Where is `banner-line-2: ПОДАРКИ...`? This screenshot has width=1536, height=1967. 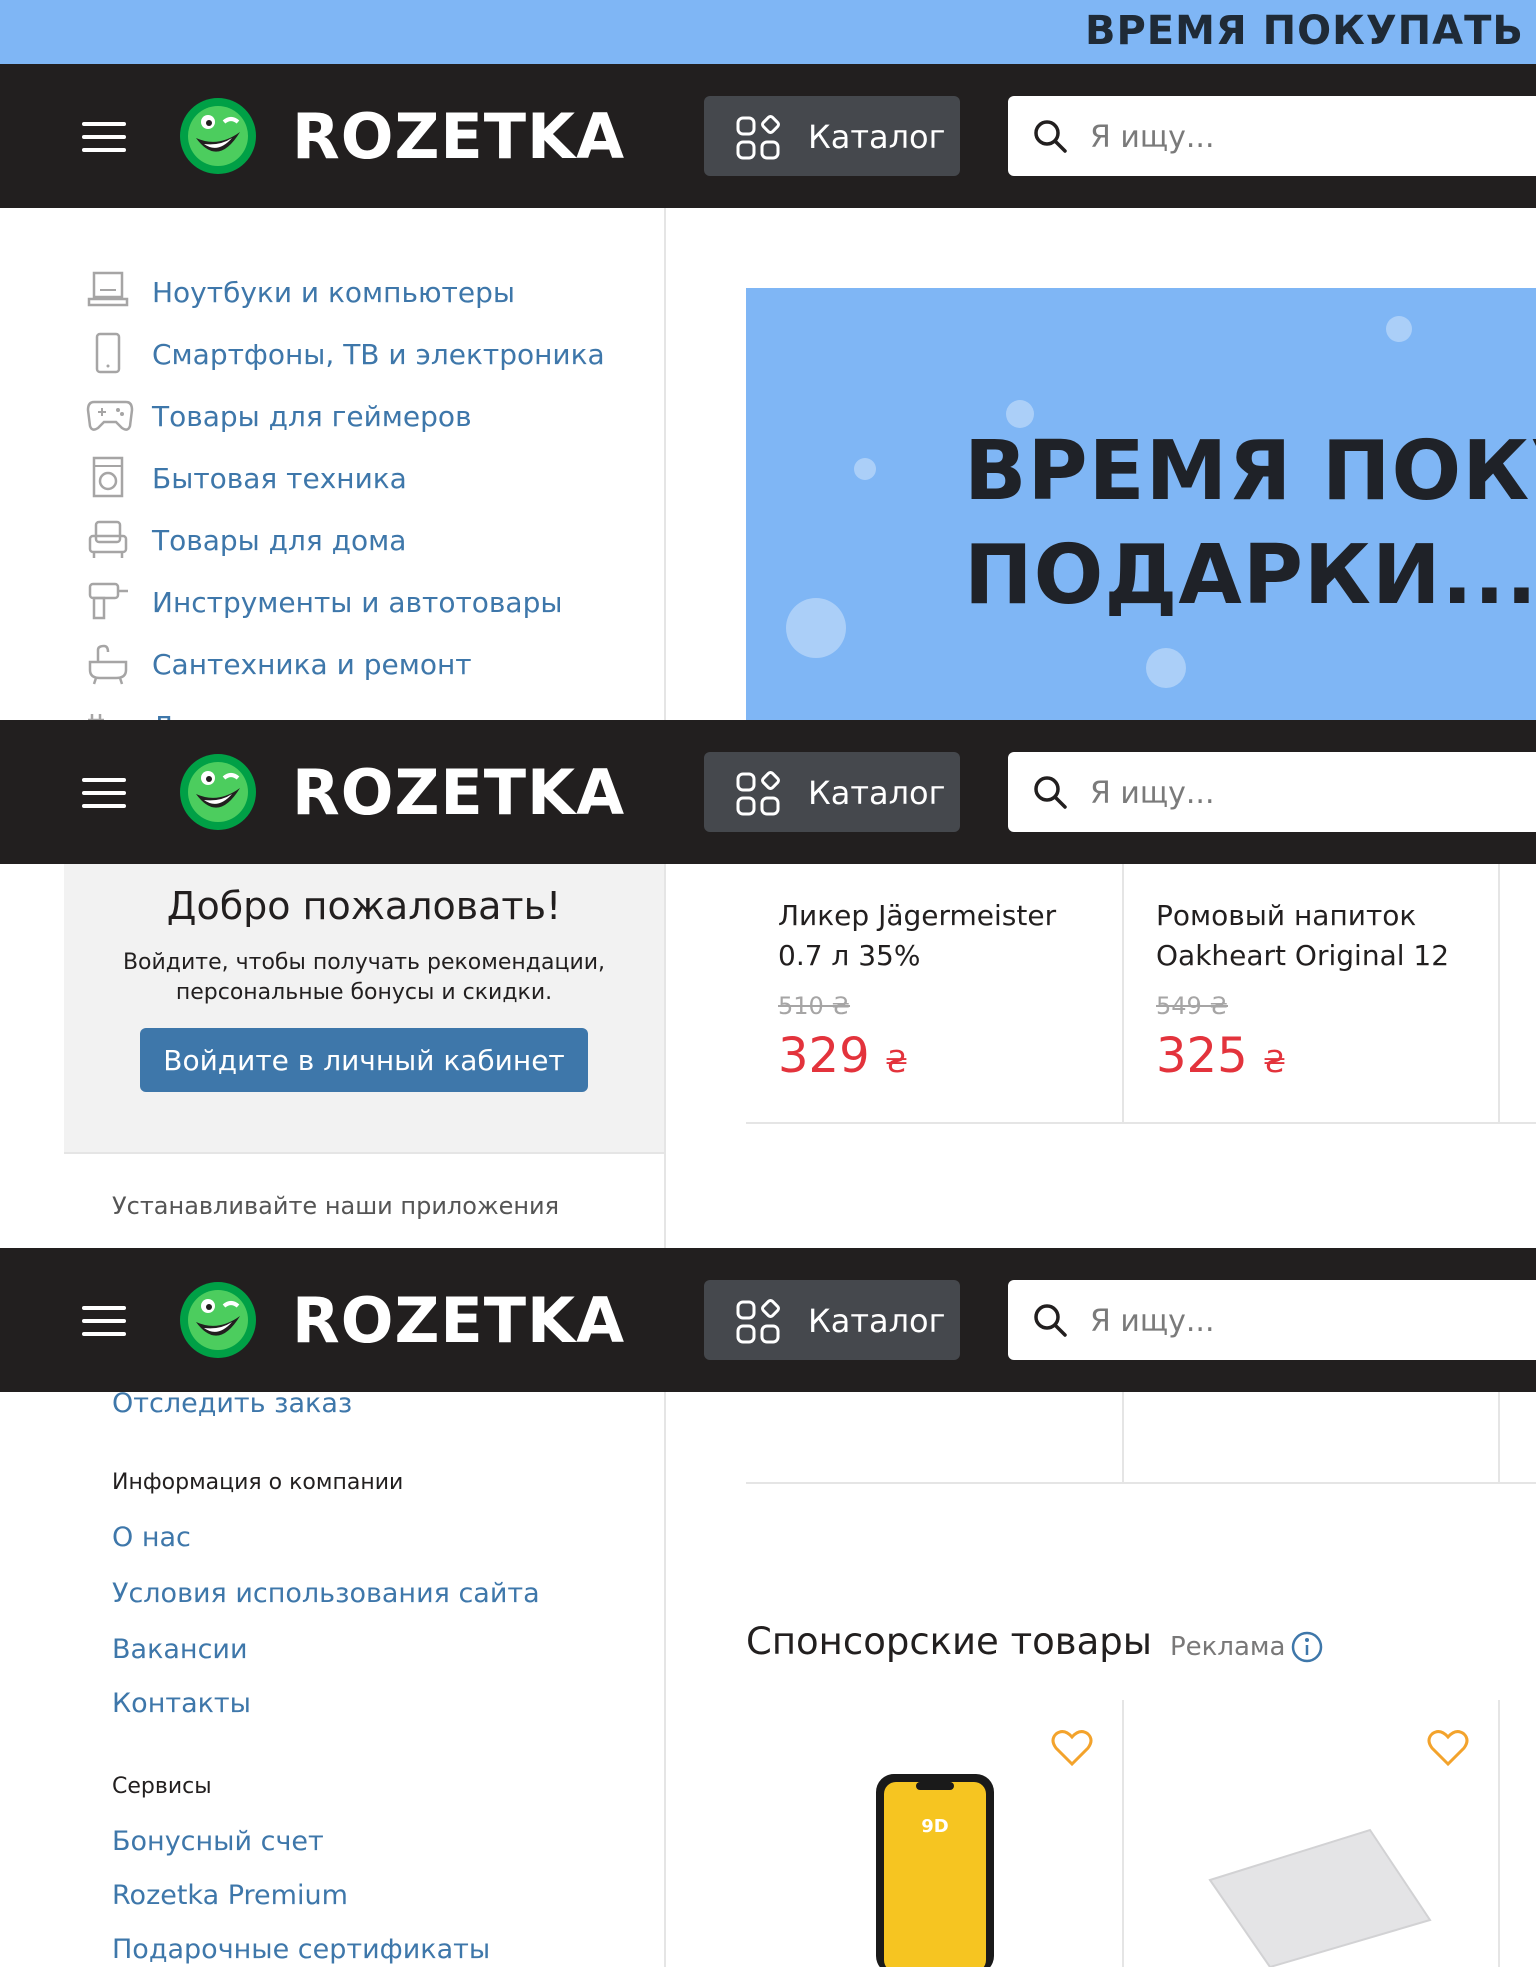 banner-line-2: ПОДАРКИ... is located at coordinates (1250, 575).